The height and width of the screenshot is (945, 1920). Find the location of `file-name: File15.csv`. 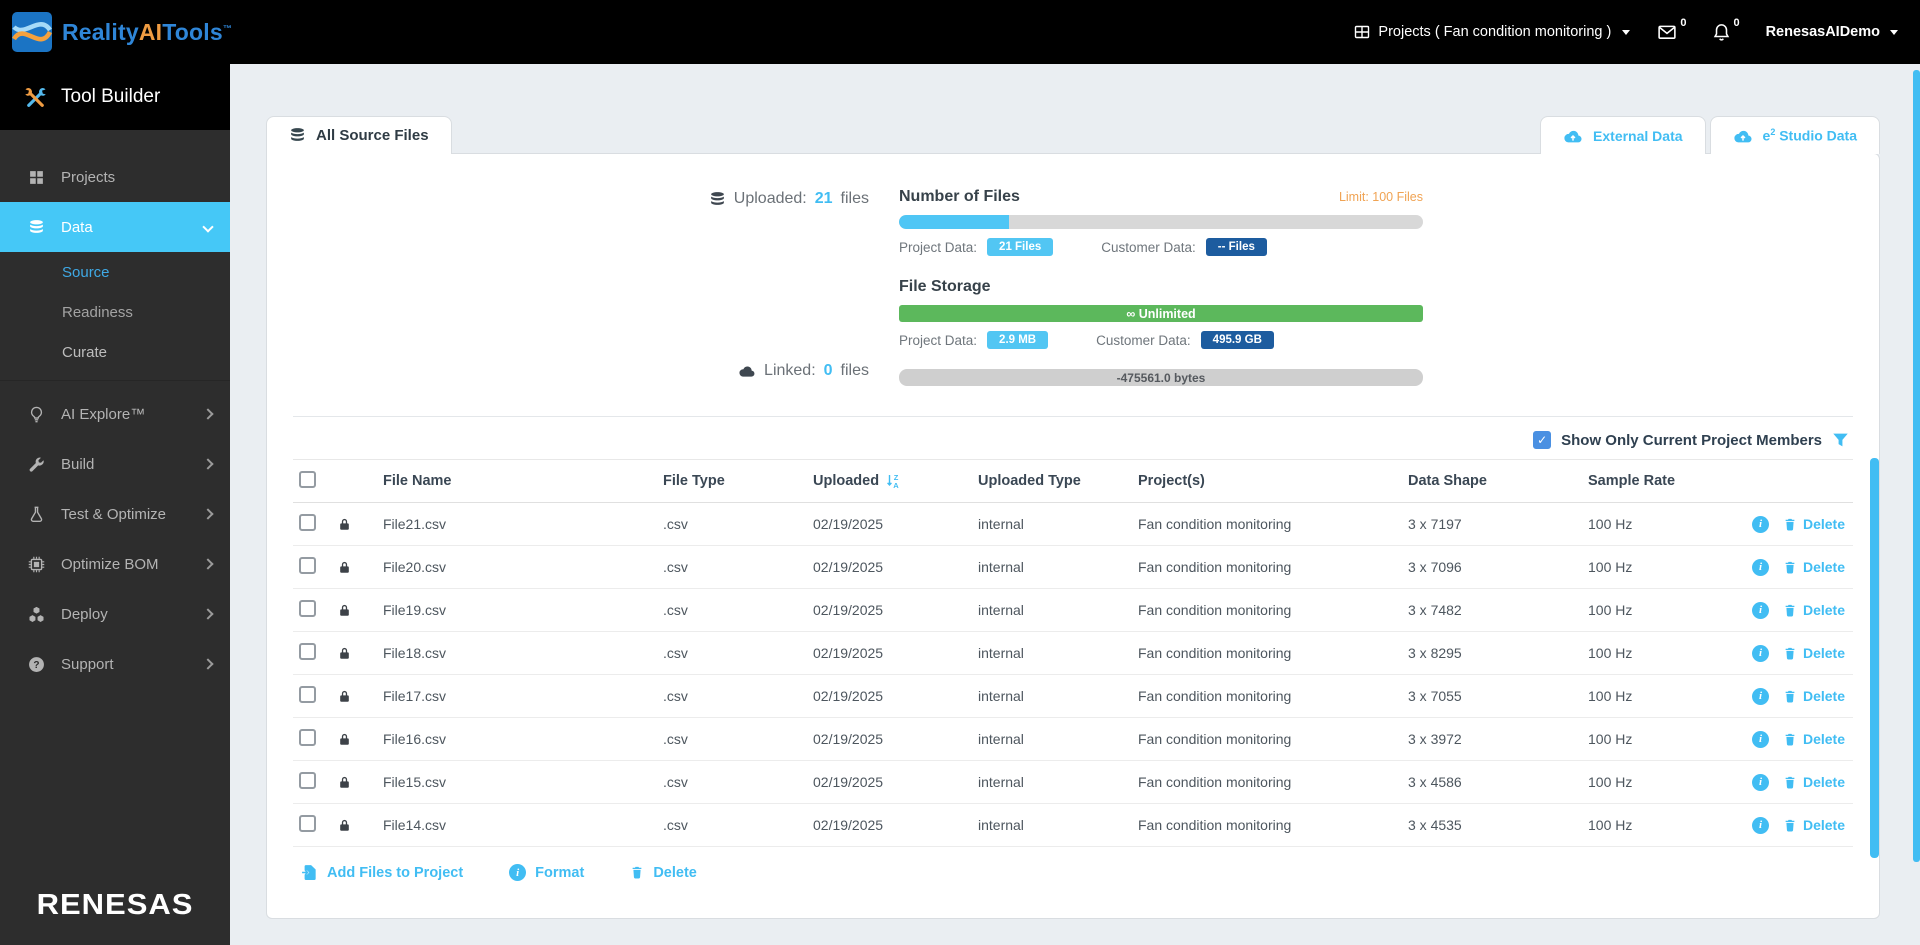

file-name: File15.csv is located at coordinates (523, 782).